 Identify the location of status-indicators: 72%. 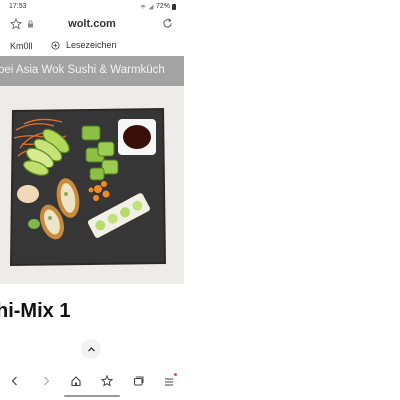
(158, 6).